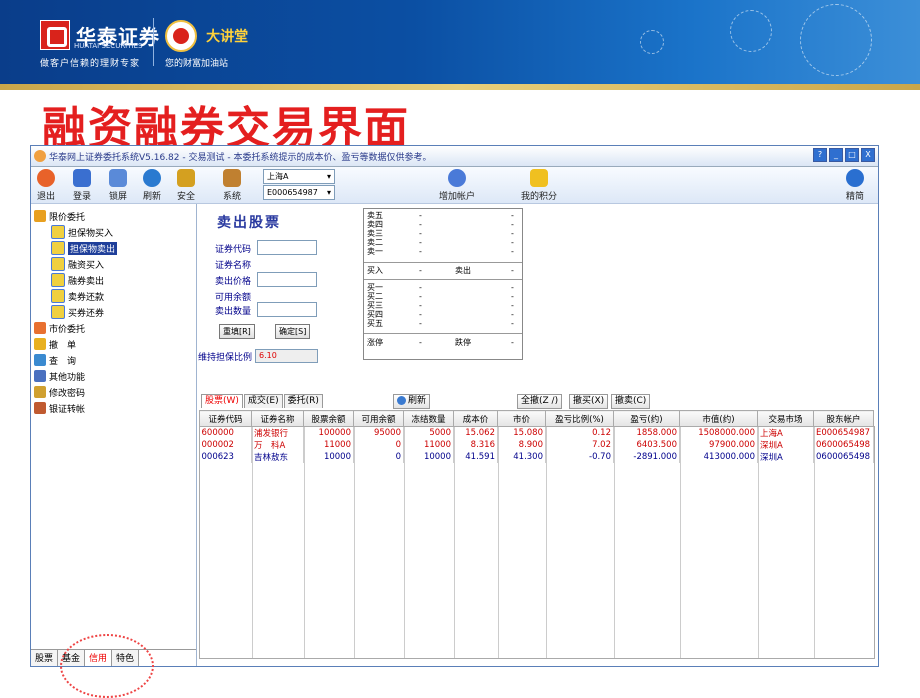  I want to click on security-code-input, so click(287, 247).